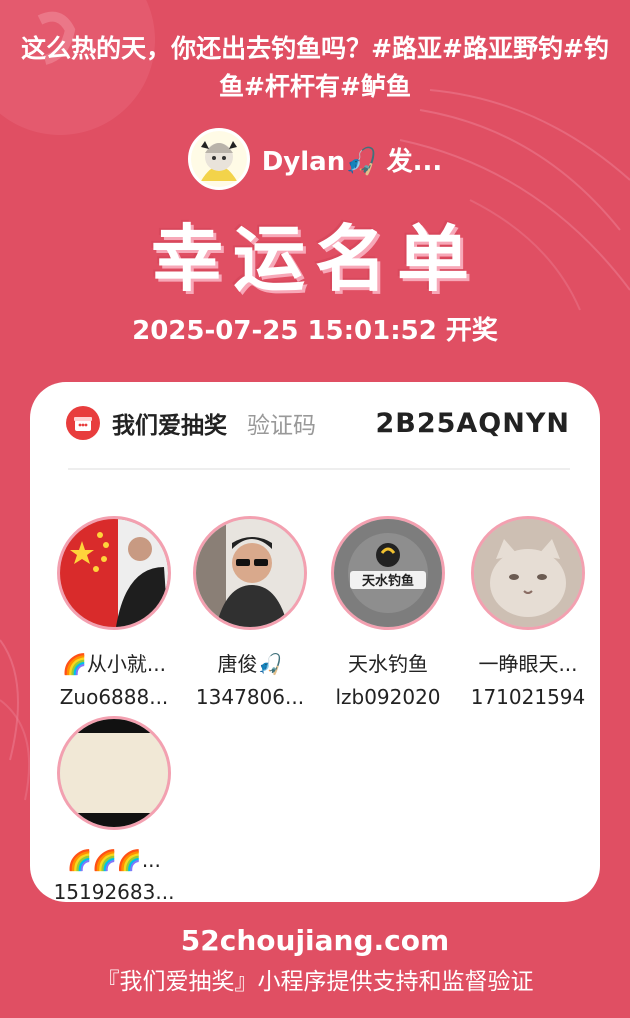  Describe the element at coordinates (315, 331) in the screenshot. I see `draw-time: 2025-07-25 15:01:52 开奖` at that location.